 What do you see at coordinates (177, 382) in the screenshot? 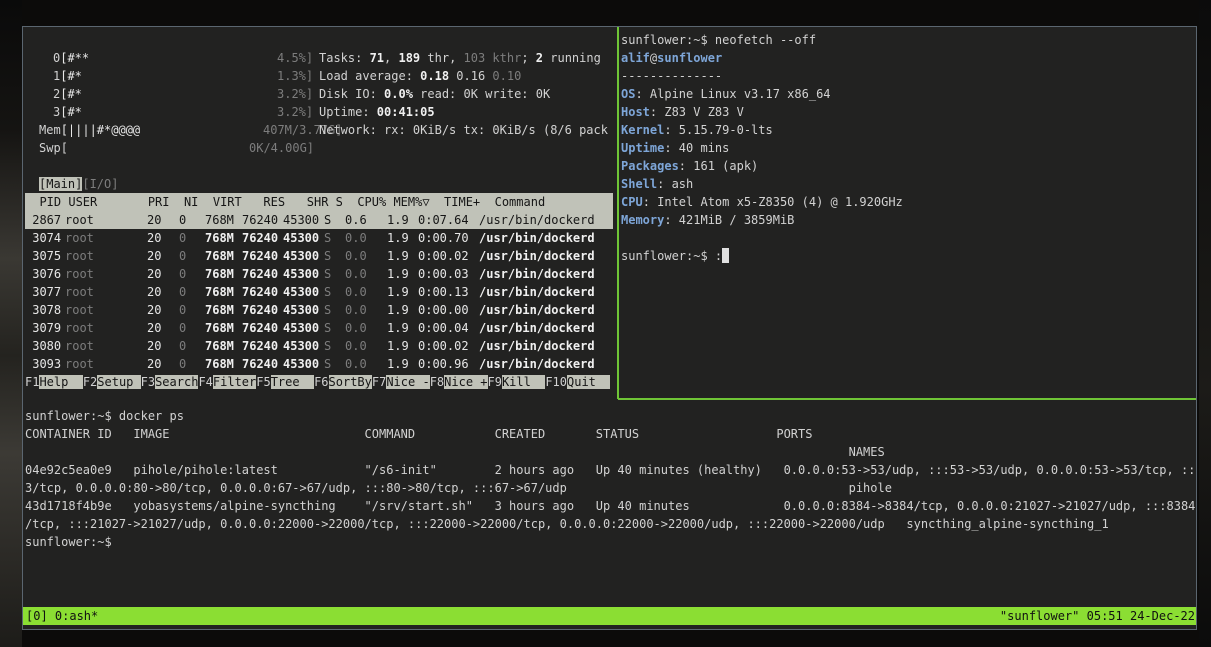
I see `fkey-3-button: Search` at bounding box center [177, 382].